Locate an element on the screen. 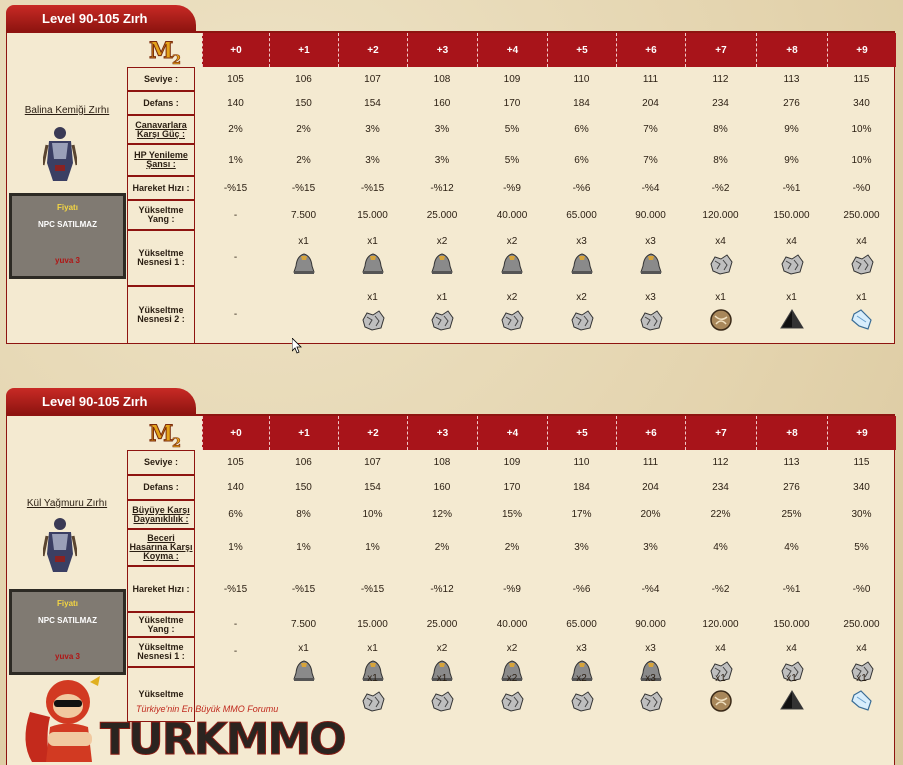  stat-value: 184 is located at coordinates (581, 487).